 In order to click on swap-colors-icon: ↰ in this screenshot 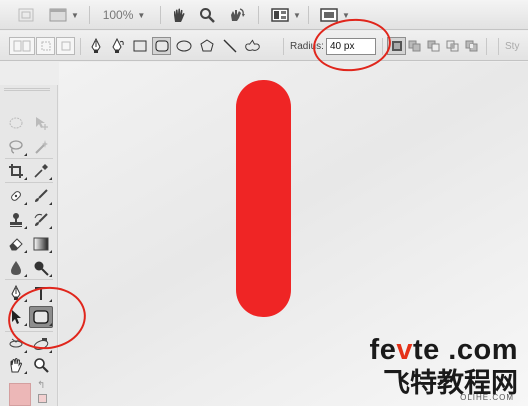, I will do `click(41, 385)`.